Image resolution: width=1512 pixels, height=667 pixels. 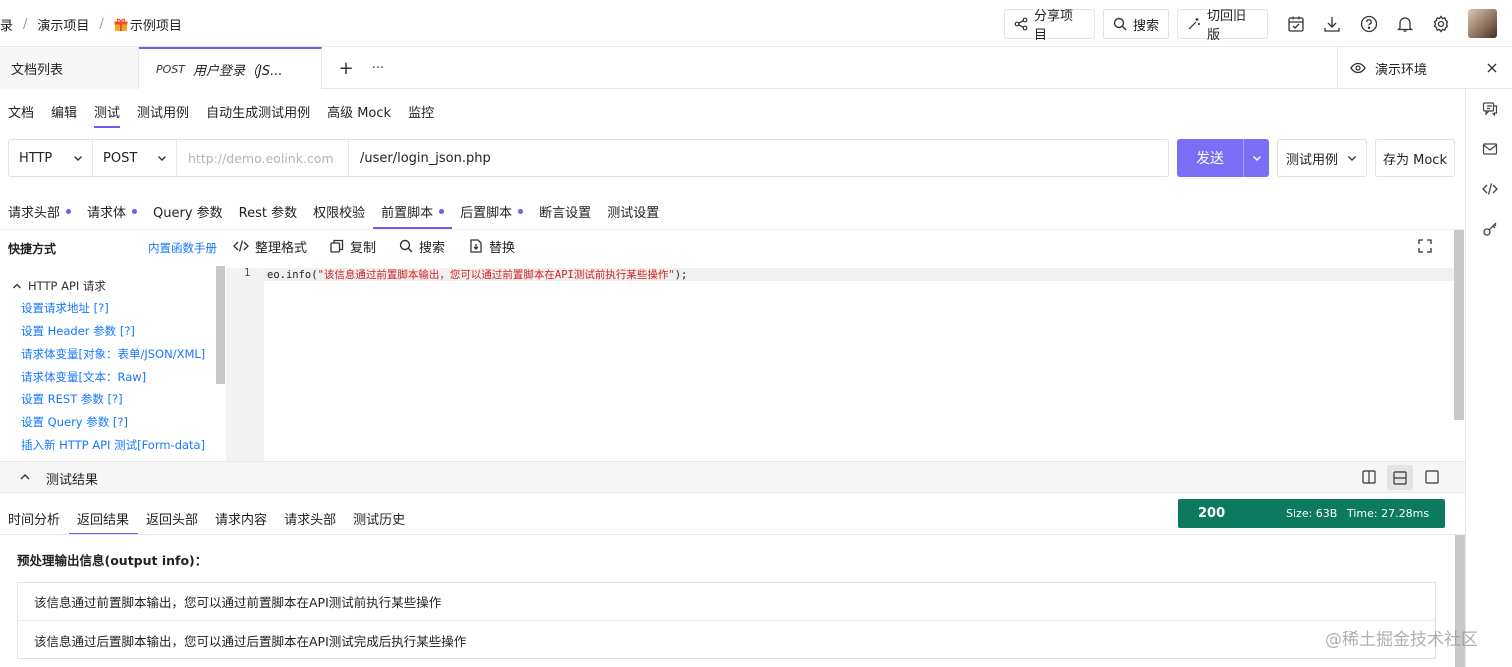 I want to click on breadcrumb-root: 录, so click(x=6, y=24).